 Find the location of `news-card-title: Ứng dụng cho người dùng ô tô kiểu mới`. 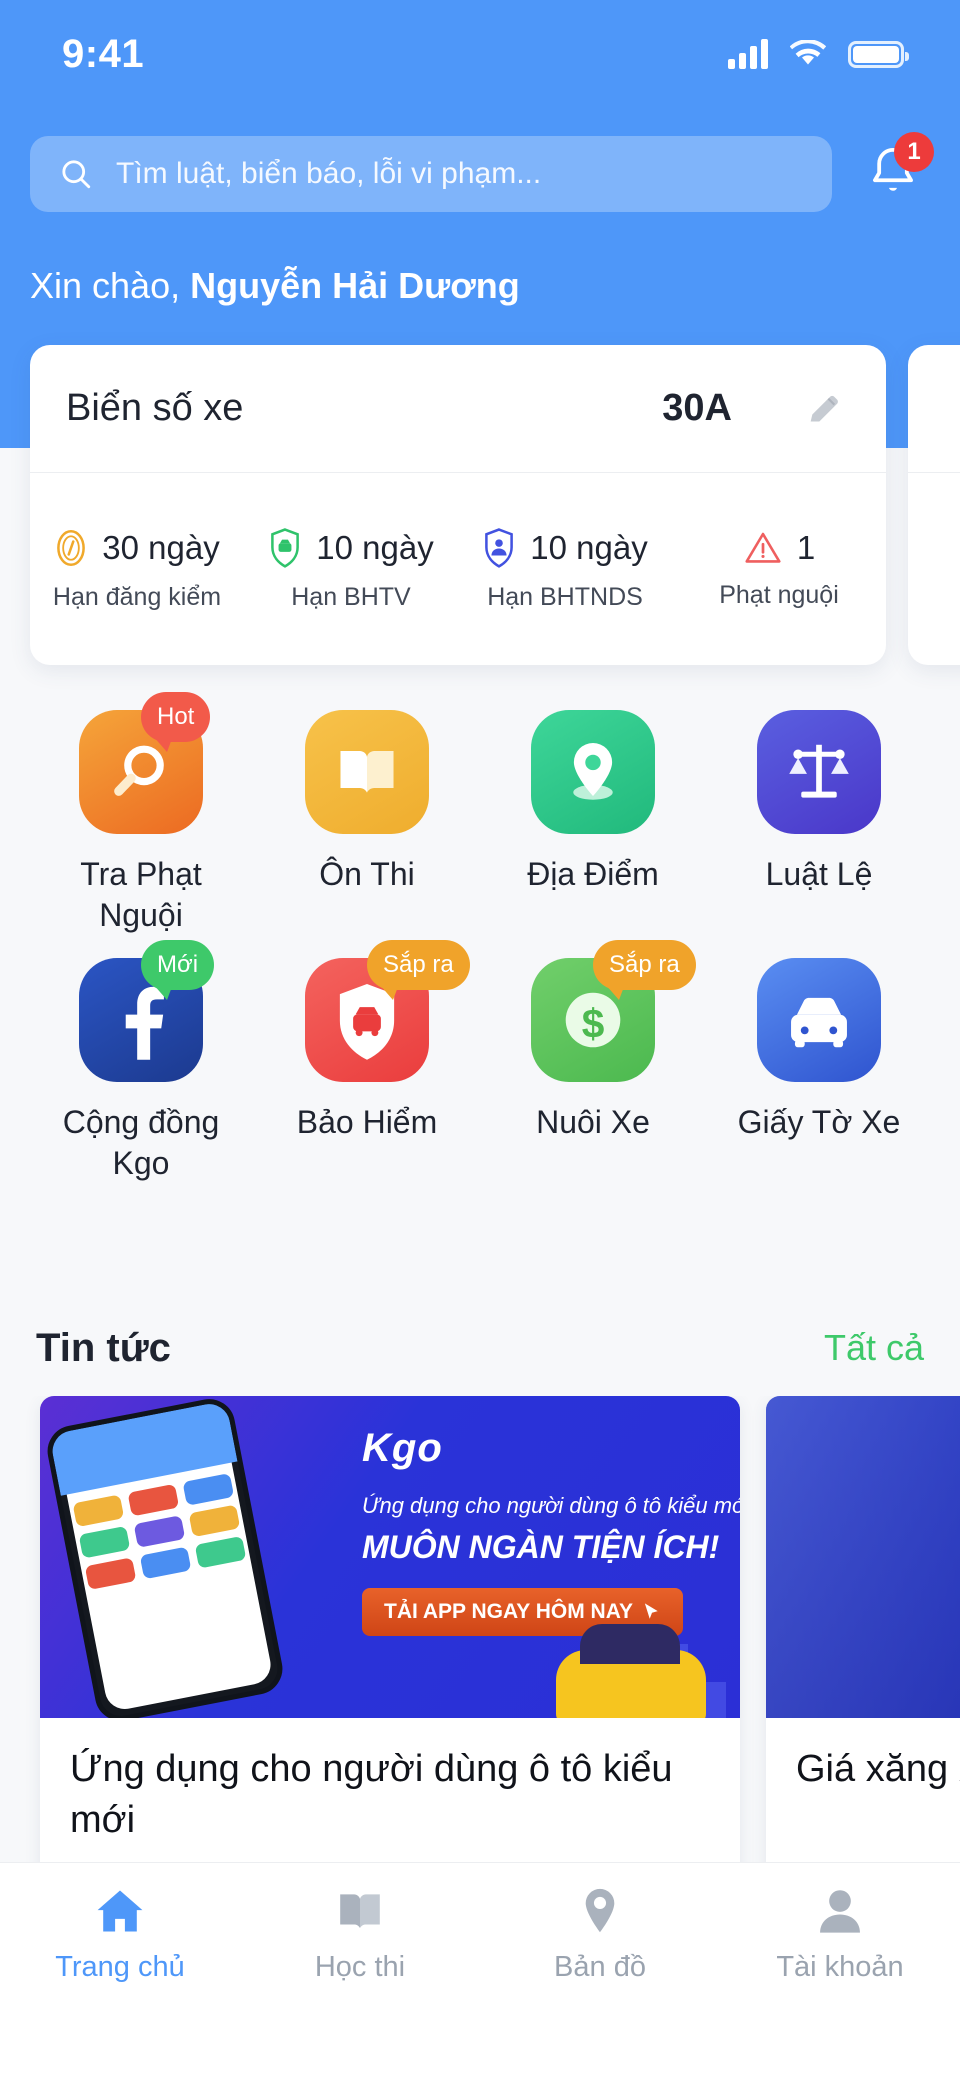

news-card-title: Ứng dụng cho người dùng ô tô kiểu mới is located at coordinates (371, 1795).